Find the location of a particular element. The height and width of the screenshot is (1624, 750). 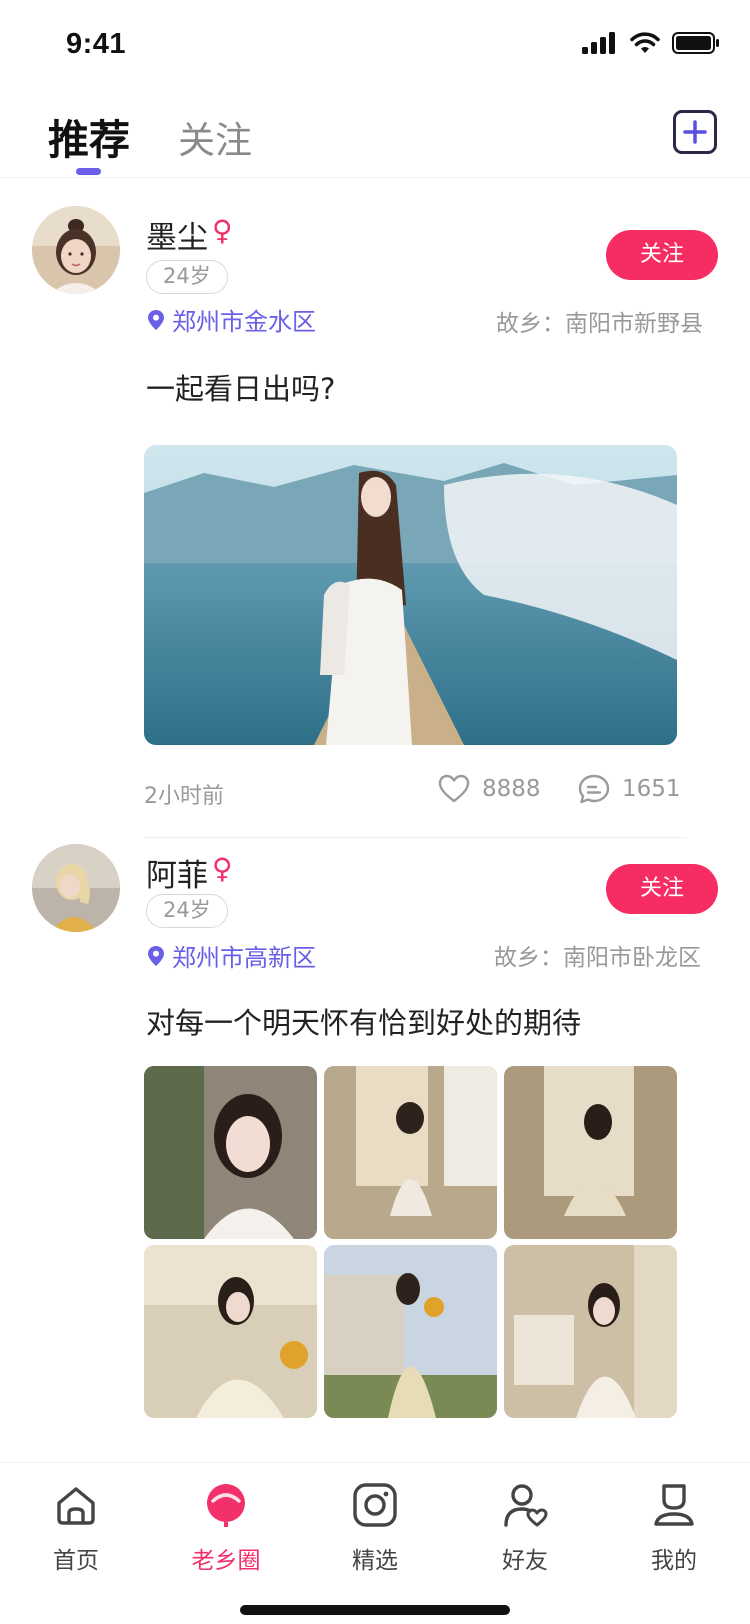

location: 郑州市高新区 is located at coordinates (232, 955).